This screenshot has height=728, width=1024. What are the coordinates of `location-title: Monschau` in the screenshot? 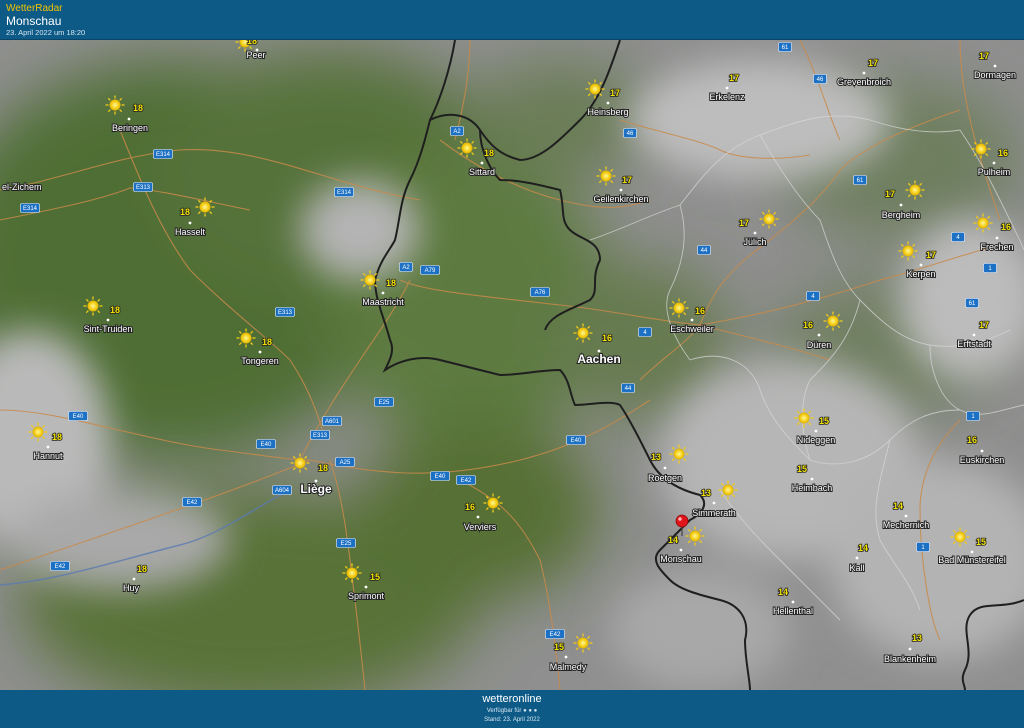 It's located at (33, 21).